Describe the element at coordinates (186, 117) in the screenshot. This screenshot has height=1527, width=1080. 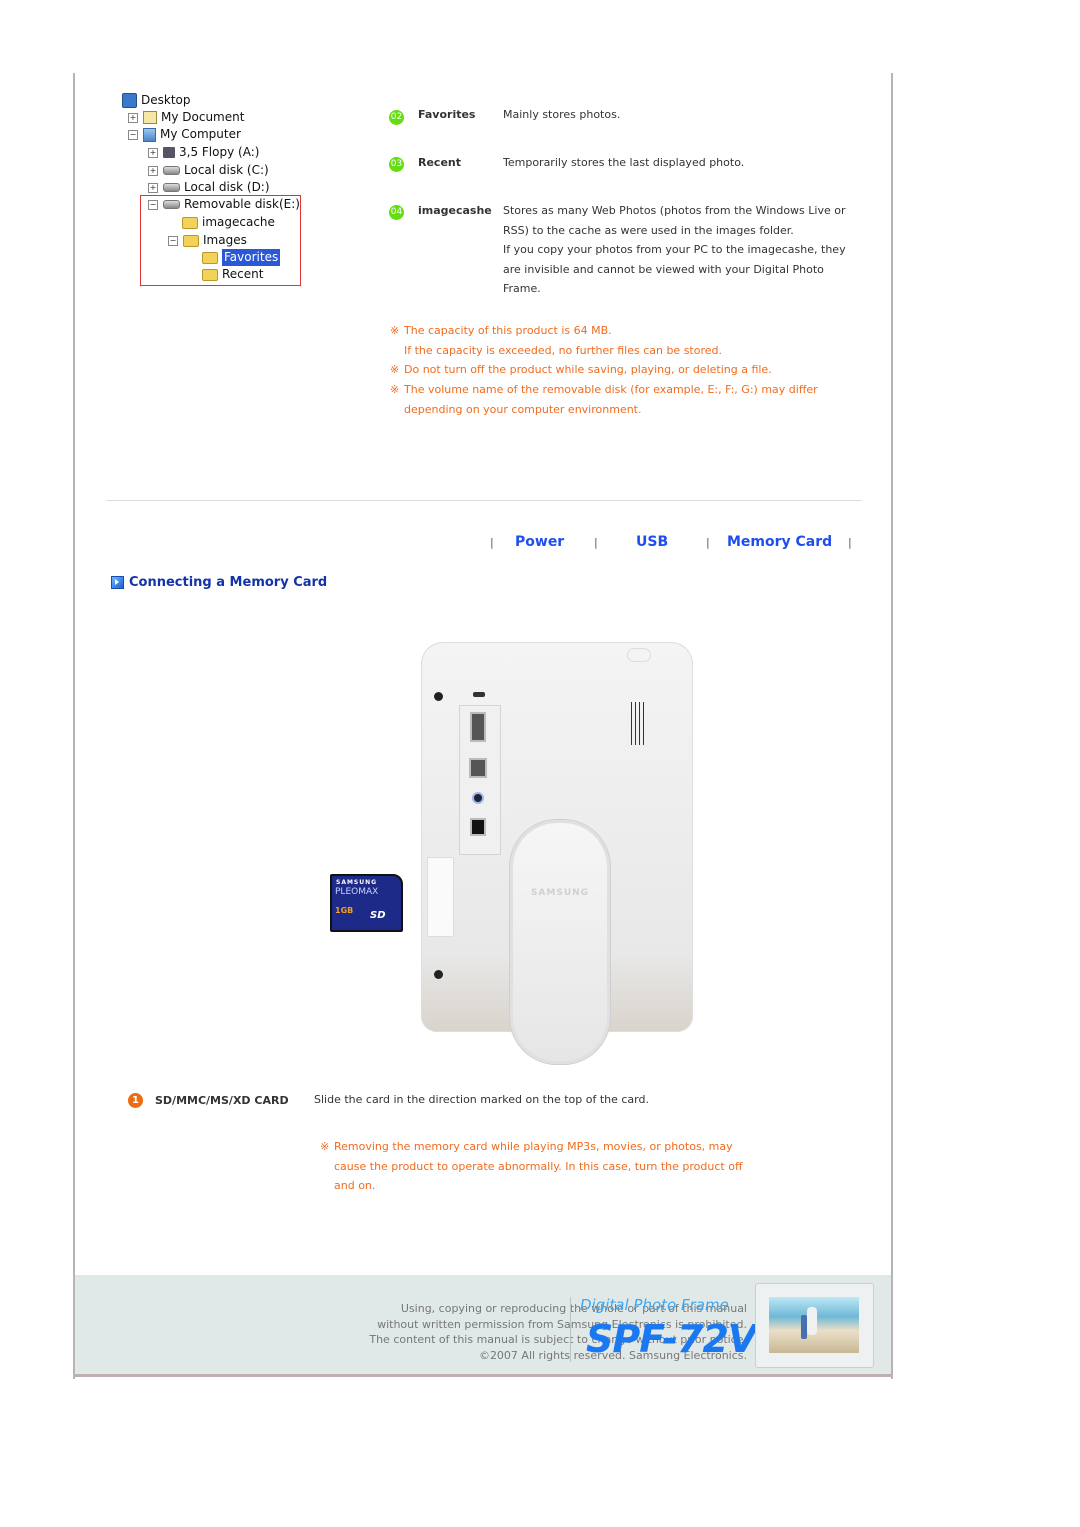
I see `tree-item-my-document: + My Document` at that location.